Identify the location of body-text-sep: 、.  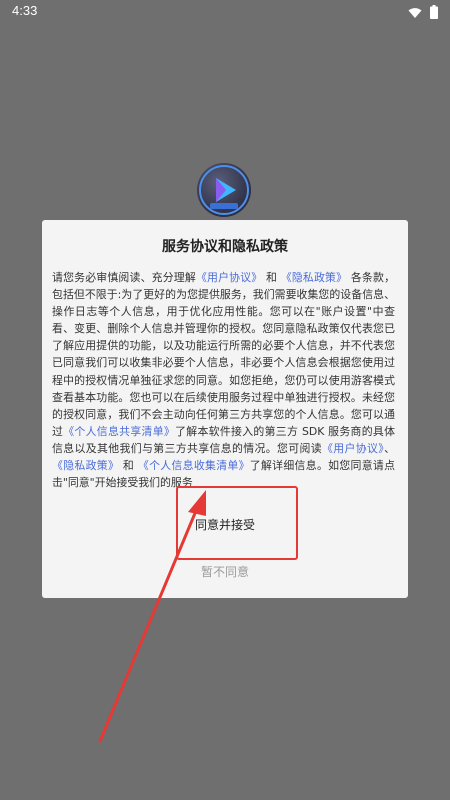
(389, 448).